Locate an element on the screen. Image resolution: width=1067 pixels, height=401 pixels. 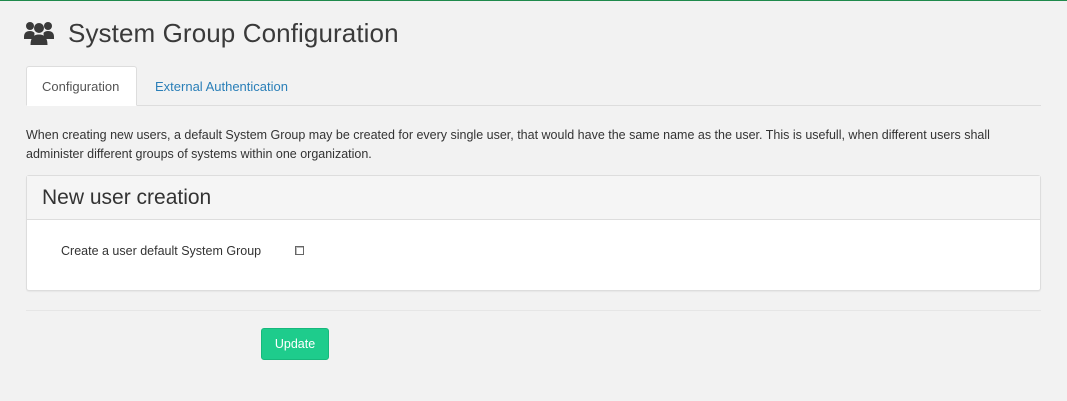
create-default-group-label: Create a user default System Group is located at coordinates (161, 251).